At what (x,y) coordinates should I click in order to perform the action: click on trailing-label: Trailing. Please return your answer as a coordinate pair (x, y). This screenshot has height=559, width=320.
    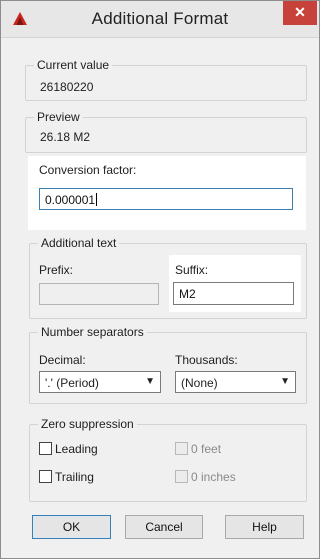
    Looking at the image, I should click on (74, 477).